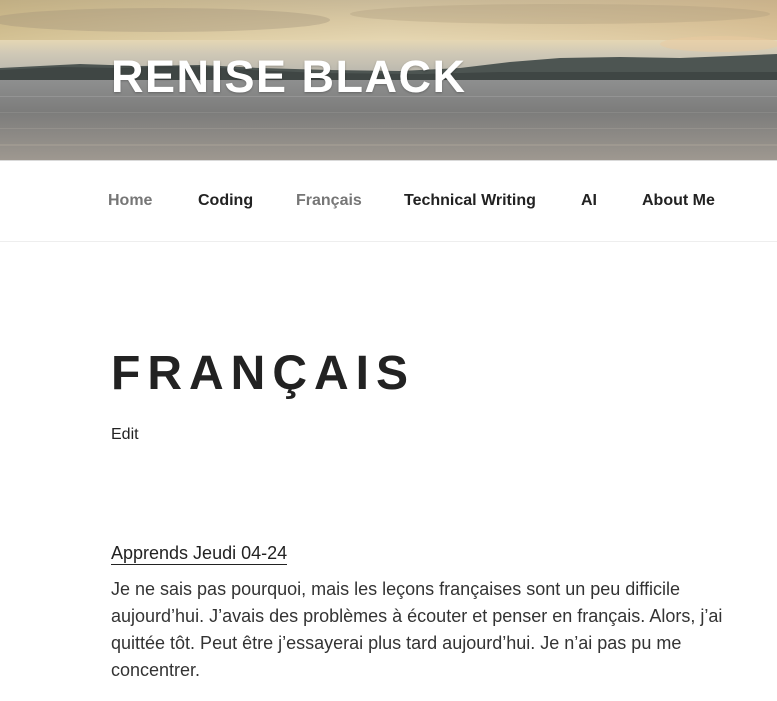 The image size is (777, 701). What do you see at coordinates (289, 76) in the screenshot?
I see `site-title: RENISE BLACK` at bounding box center [289, 76].